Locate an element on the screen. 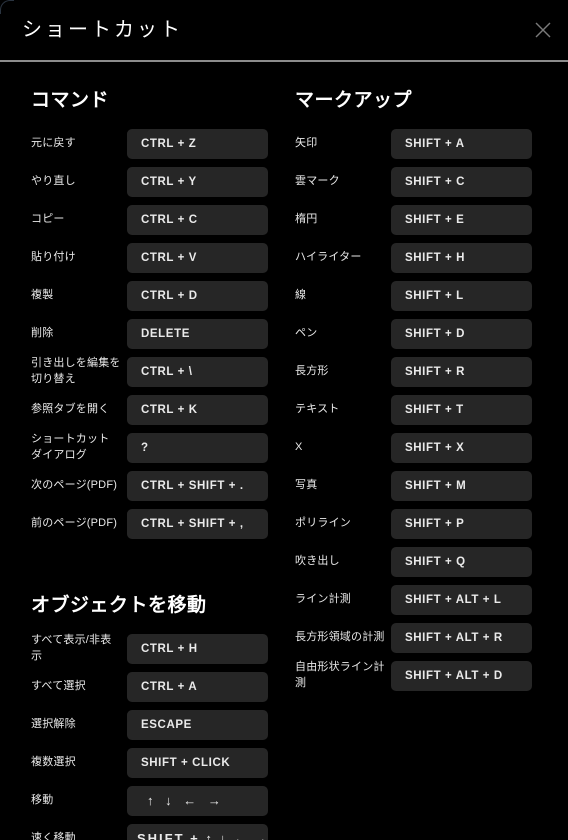 The width and height of the screenshot is (568, 840). shortcut-key-box: CTRL + SHIFT + , is located at coordinates (197, 523).